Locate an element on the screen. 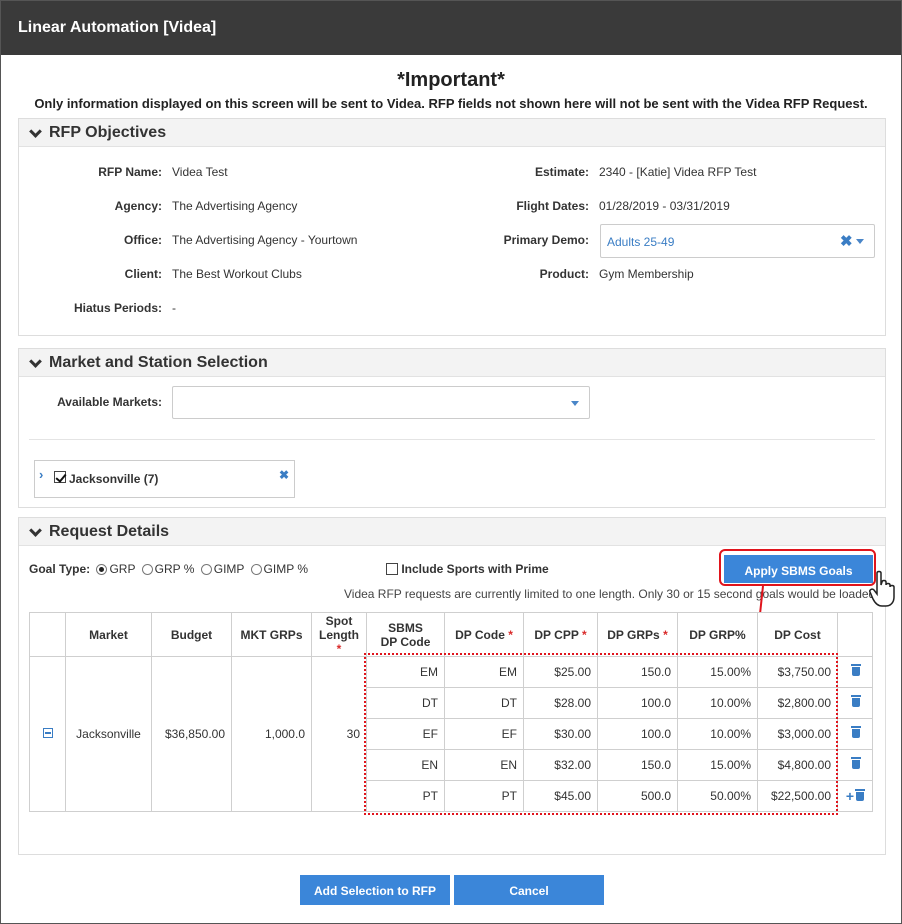 This screenshot has width=902, height=924. col-dp-cpp: DP CPP * is located at coordinates (560, 634).